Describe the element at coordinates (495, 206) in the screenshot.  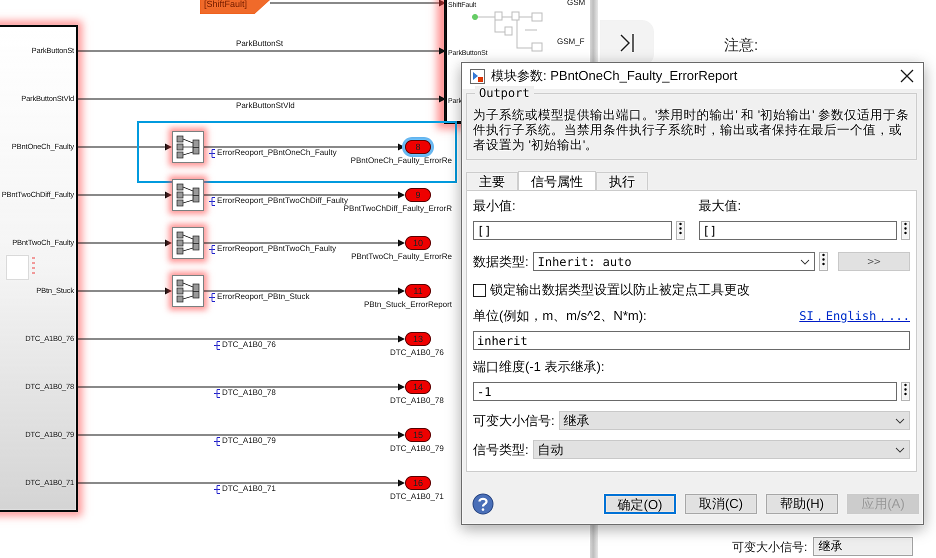
I see `field-label: 最小值:` at that location.